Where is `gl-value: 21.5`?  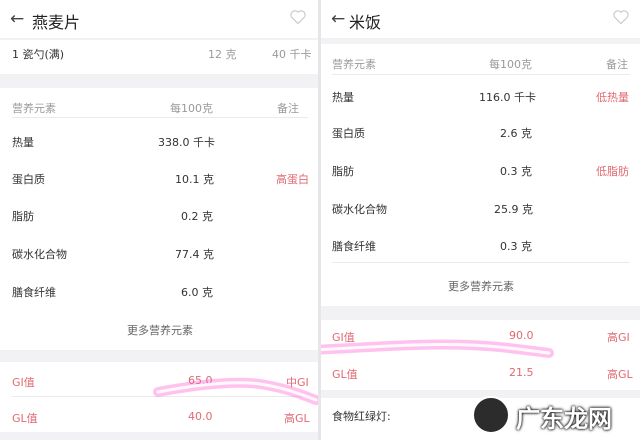 gl-value: 21.5 is located at coordinates (521, 372).